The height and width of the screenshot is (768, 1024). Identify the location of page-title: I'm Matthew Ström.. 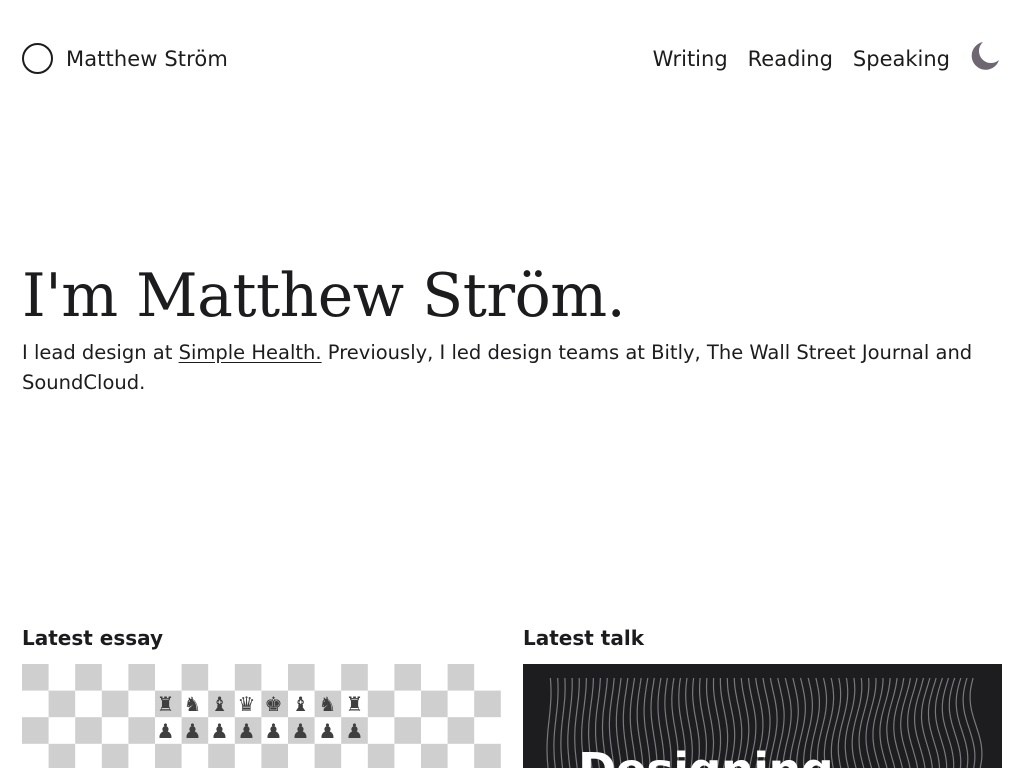
(324, 296).